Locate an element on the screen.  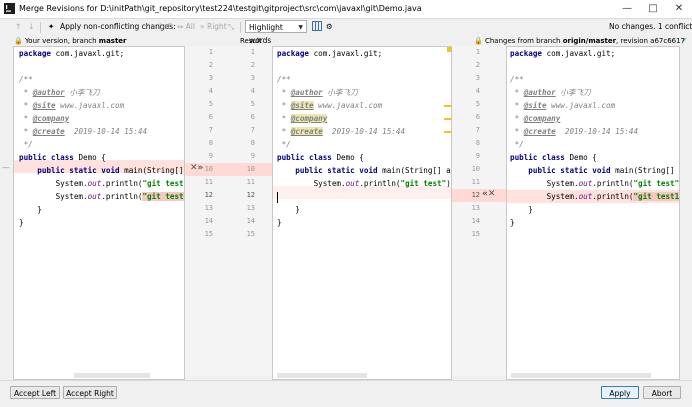
apply-all-button: ⇔ All is located at coordinates (186, 27).